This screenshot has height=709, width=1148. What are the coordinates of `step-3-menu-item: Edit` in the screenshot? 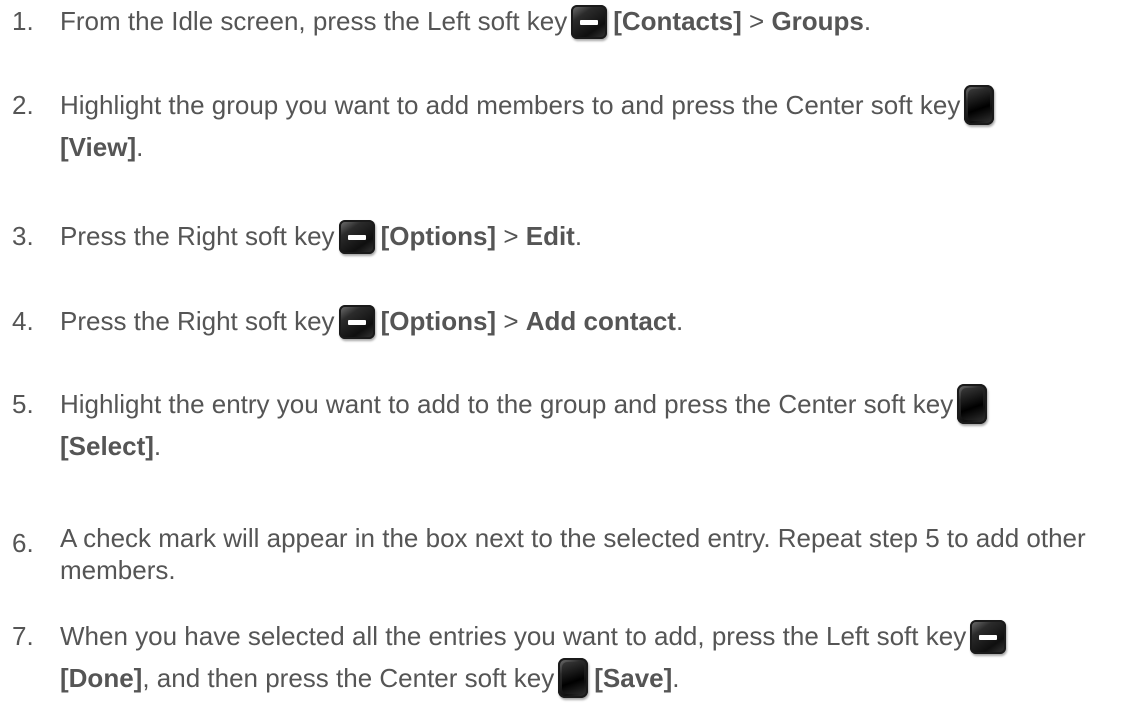 It's located at (550, 236).